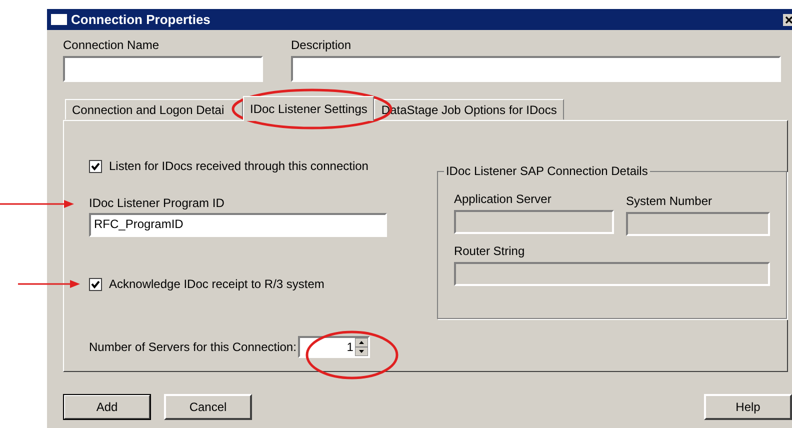 The height and width of the screenshot is (428, 792). What do you see at coordinates (208, 407) in the screenshot?
I see `dialog-button: Cancel` at bounding box center [208, 407].